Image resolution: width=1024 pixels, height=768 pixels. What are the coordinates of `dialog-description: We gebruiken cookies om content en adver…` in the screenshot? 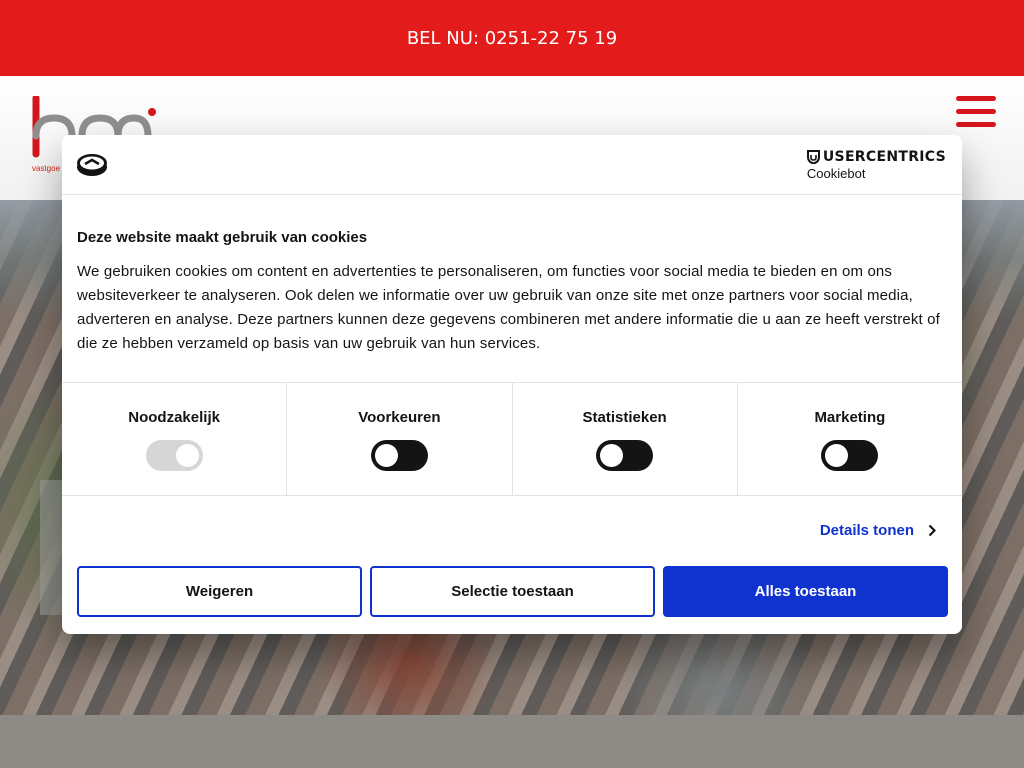 It's located at (508, 307).